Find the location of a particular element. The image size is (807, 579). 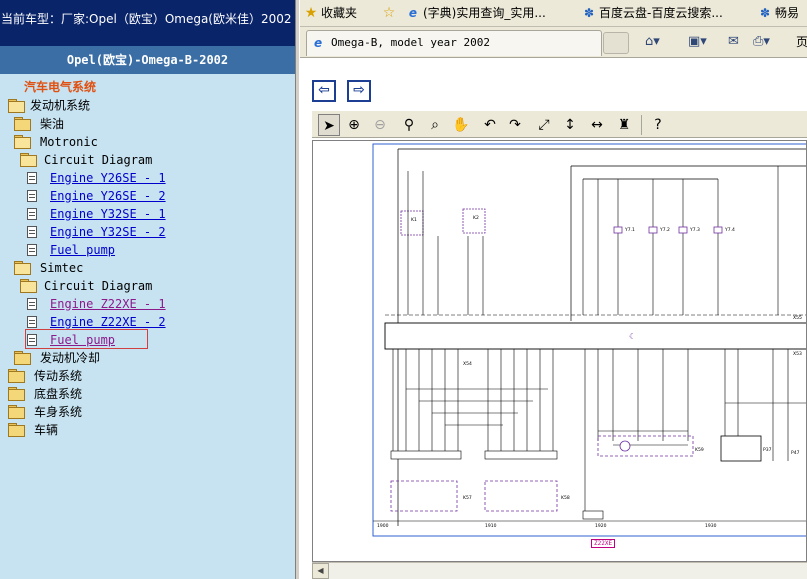

tree-node-transmission: 传动系统 is located at coordinates (45, 375).